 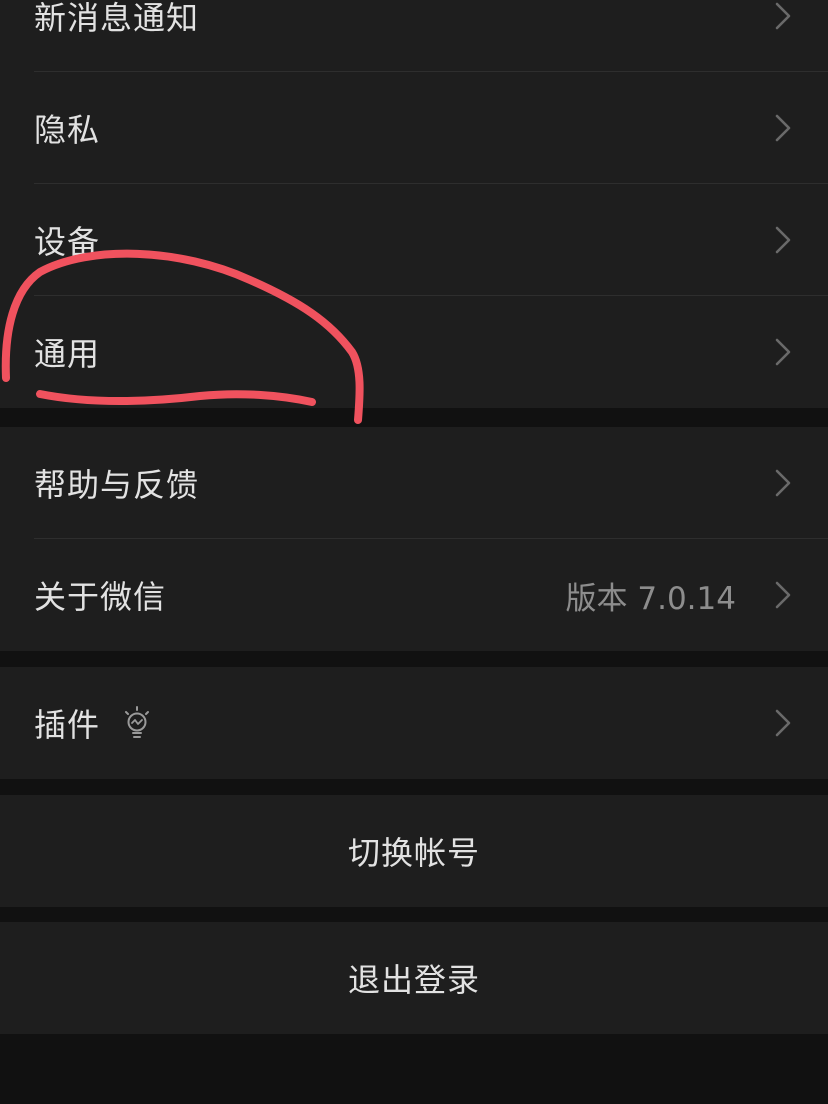 What do you see at coordinates (414, 240) in the screenshot?
I see `settings-item-devices: 设备` at bounding box center [414, 240].